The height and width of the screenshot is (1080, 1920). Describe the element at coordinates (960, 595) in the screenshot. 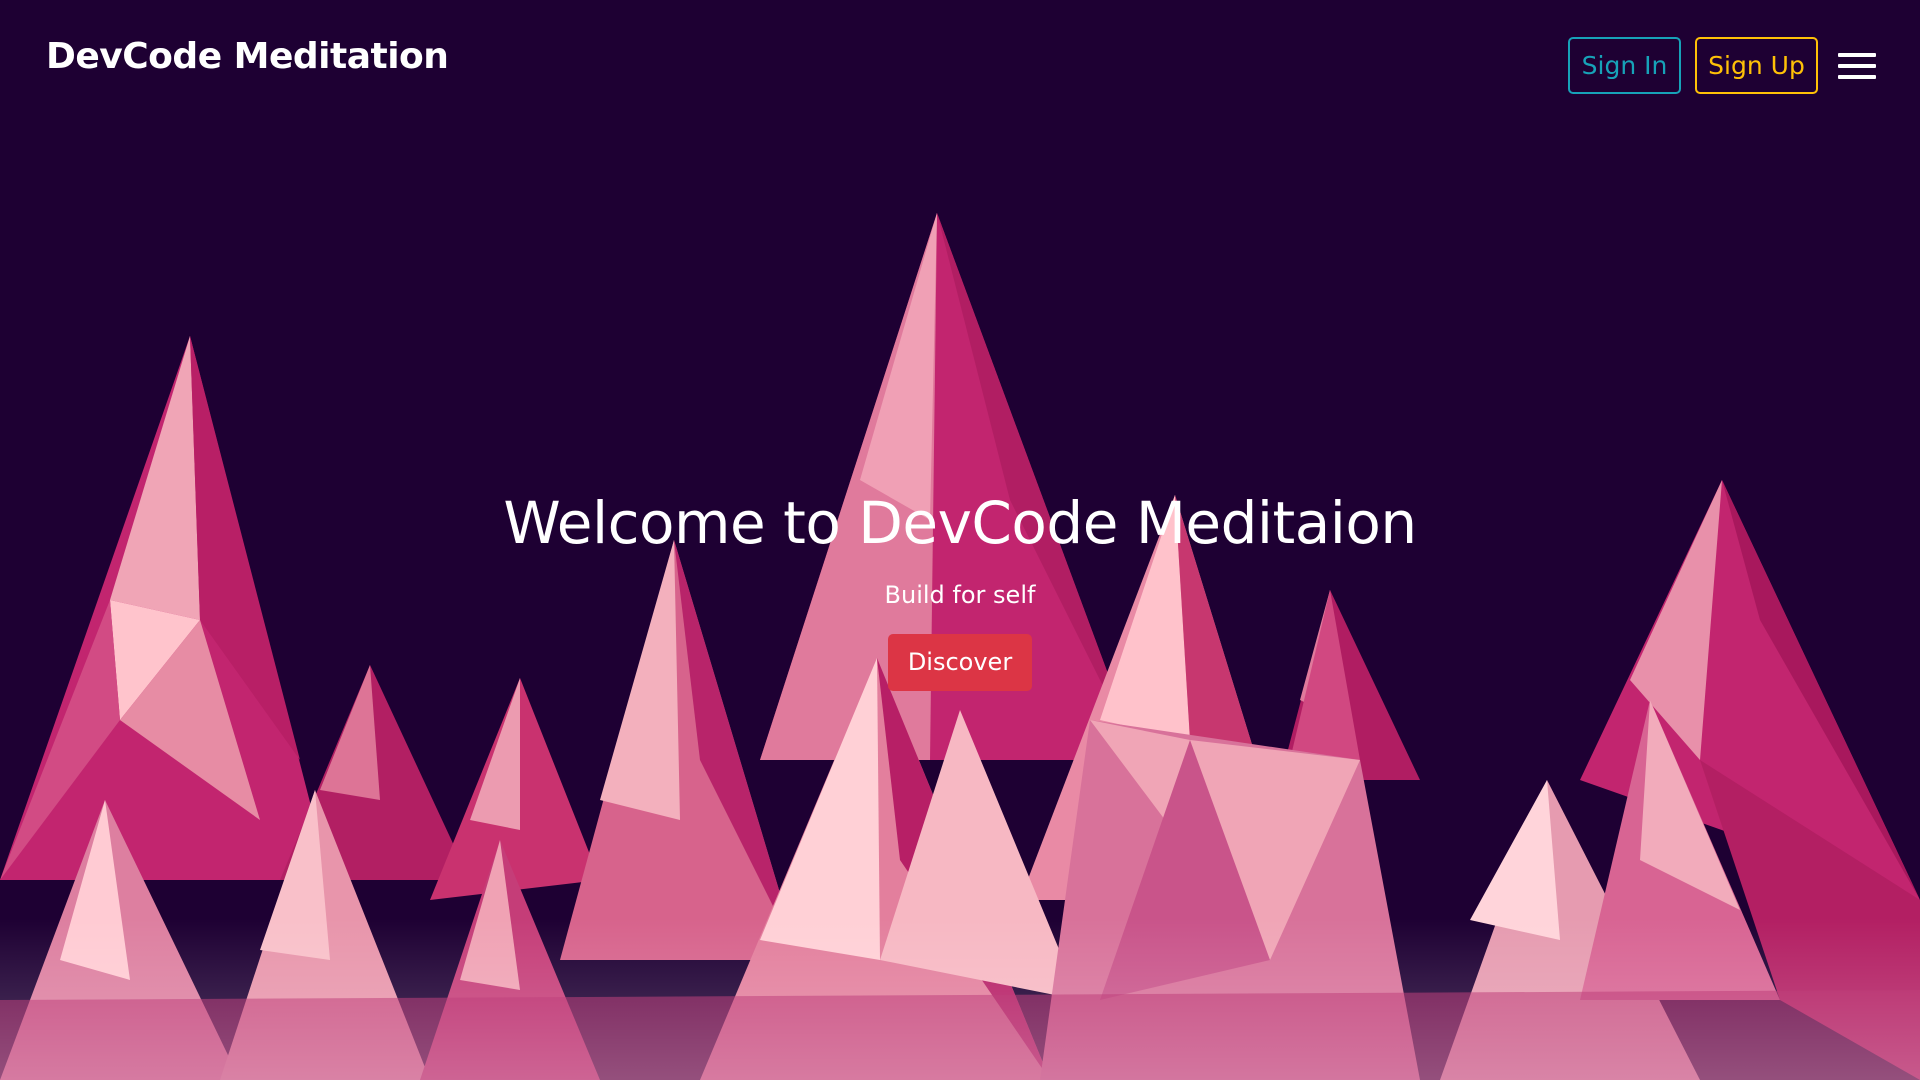

I see `hero-subtitle: Build for self` at that location.